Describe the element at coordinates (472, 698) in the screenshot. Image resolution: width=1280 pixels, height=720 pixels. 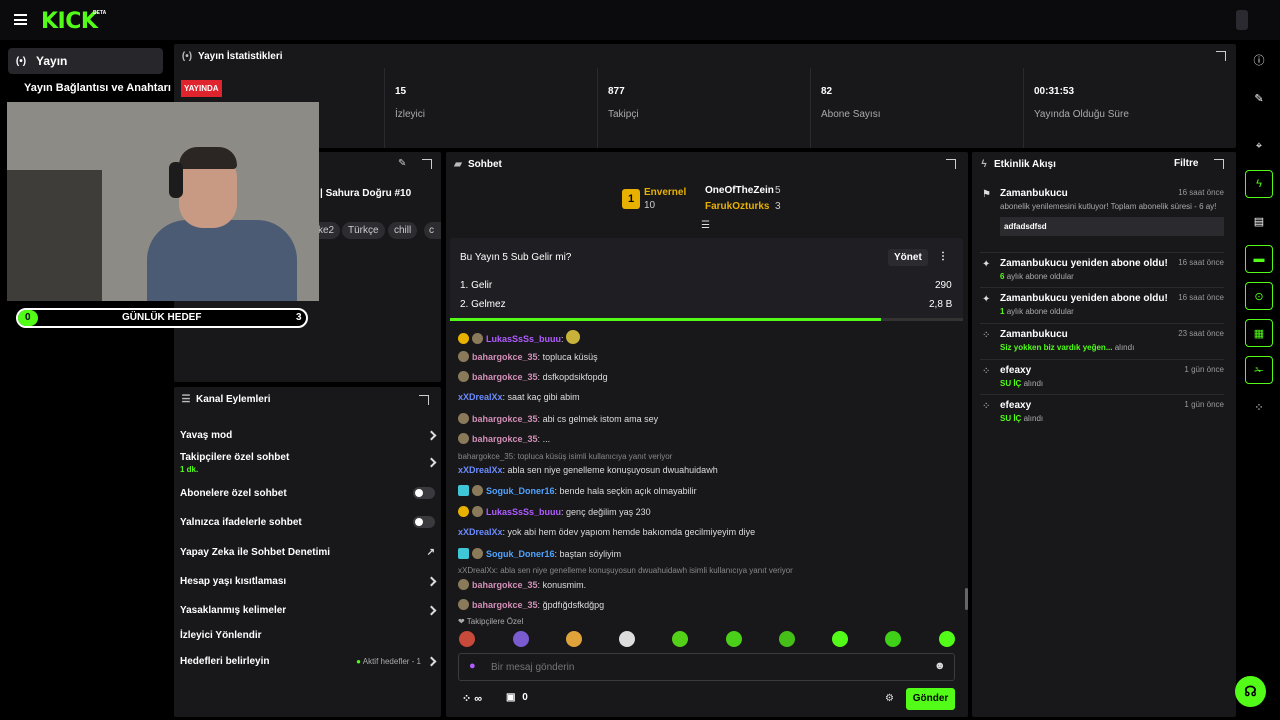
I see `channel-points: ⁘ ∞` at that location.